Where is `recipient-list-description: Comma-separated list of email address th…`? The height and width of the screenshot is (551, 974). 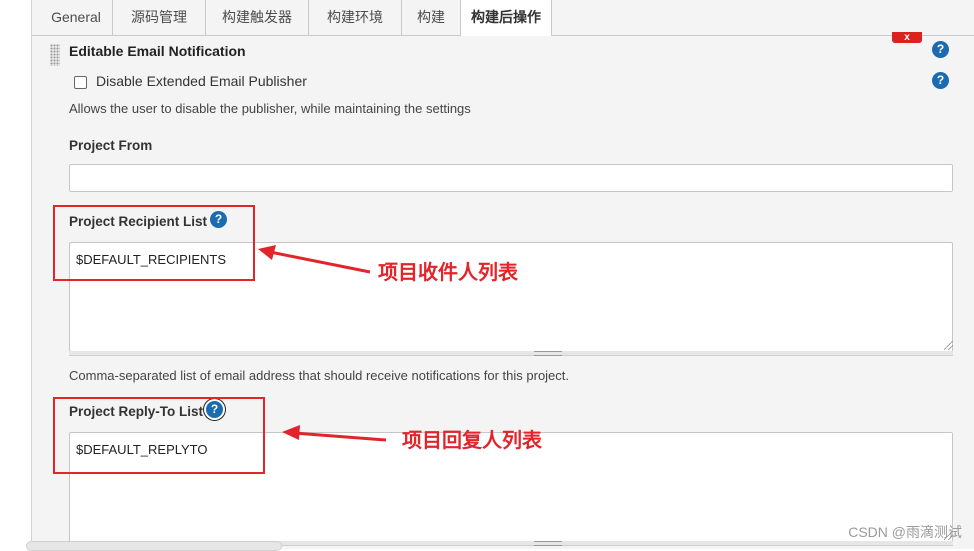 recipient-list-description: Comma-separated list of email address th… is located at coordinates (319, 375).